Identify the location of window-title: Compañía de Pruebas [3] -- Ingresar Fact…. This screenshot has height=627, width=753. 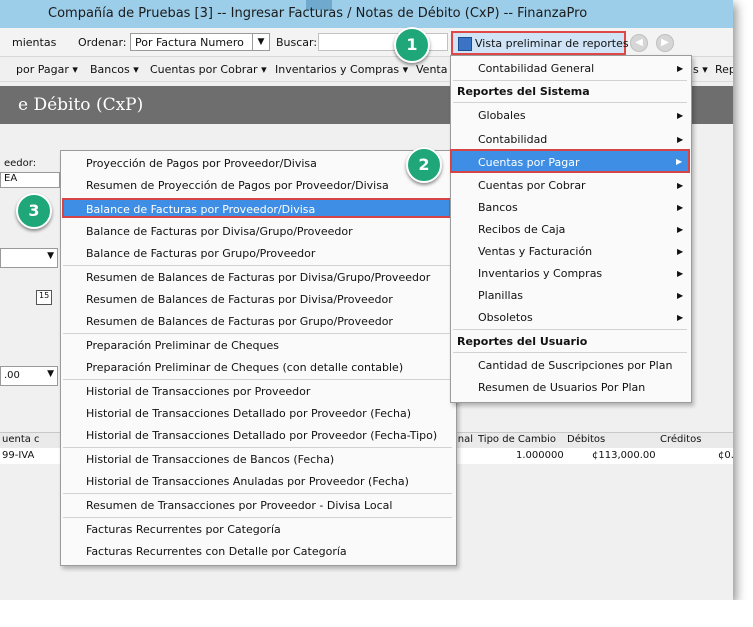
(318, 13).